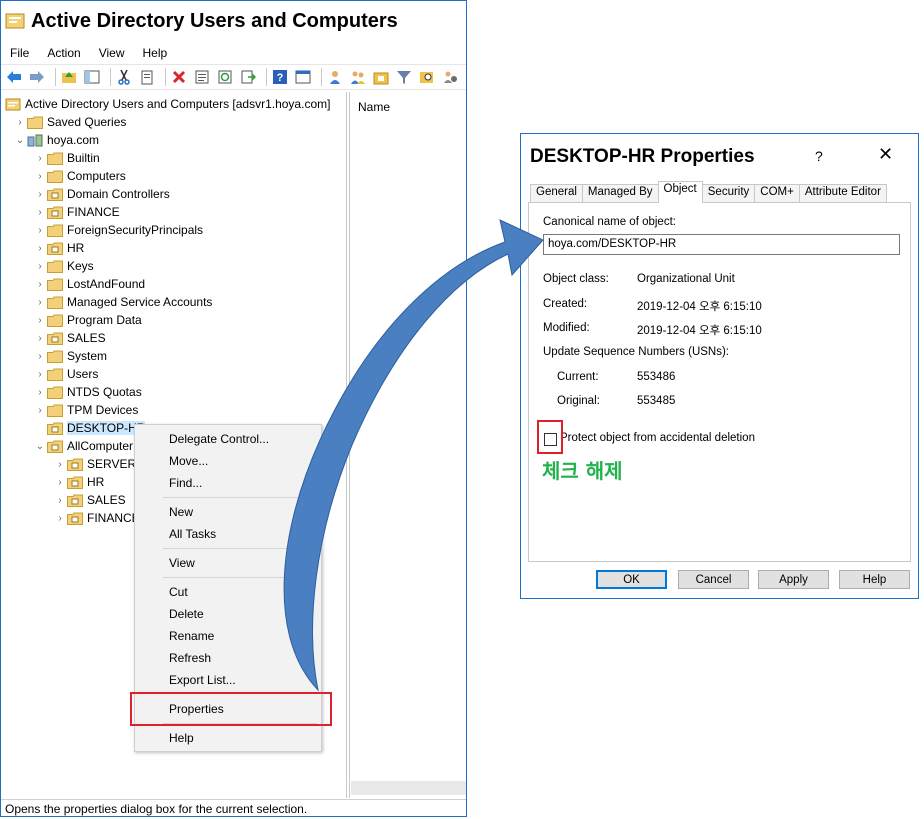  What do you see at coordinates (101, 194) in the screenshot?
I see `tree-item: › Domain Controllers` at bounding box center [101, 194].